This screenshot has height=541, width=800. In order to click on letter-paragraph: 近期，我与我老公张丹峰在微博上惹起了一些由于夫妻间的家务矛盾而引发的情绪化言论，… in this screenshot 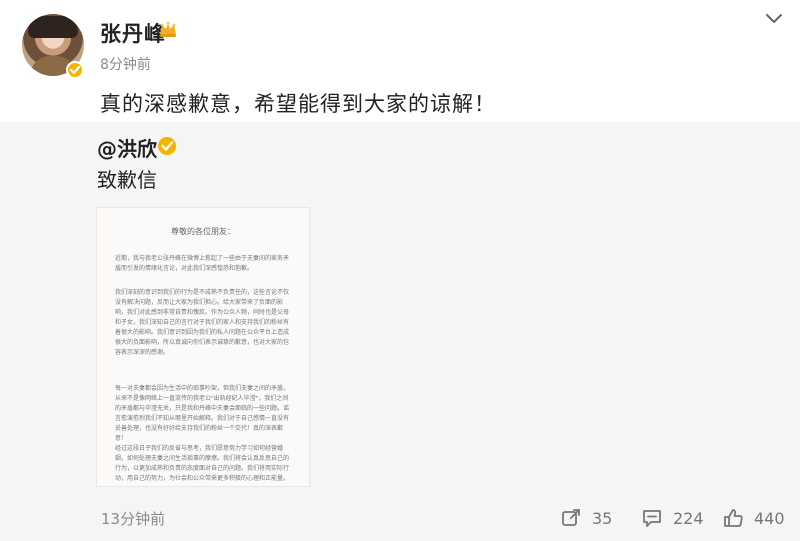, I will do `click(202, 264)`.